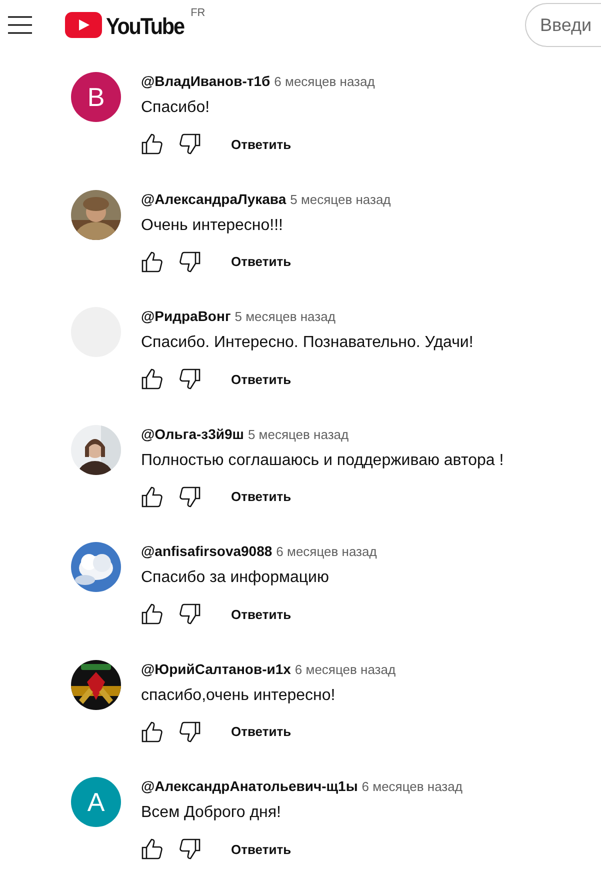 The width and height of the screenshot is (601, 875). What do you see at coordinates (20, 25) in the screenshot?
I see `menu-icon` at bounding box center [20, 25].